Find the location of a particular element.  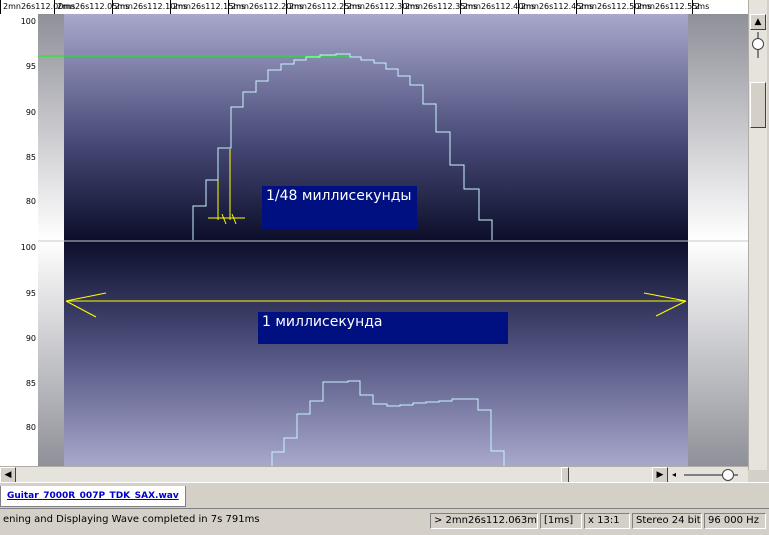

ruler-tick: 2mn26s112.30ms is located at coordinates (381, 7).